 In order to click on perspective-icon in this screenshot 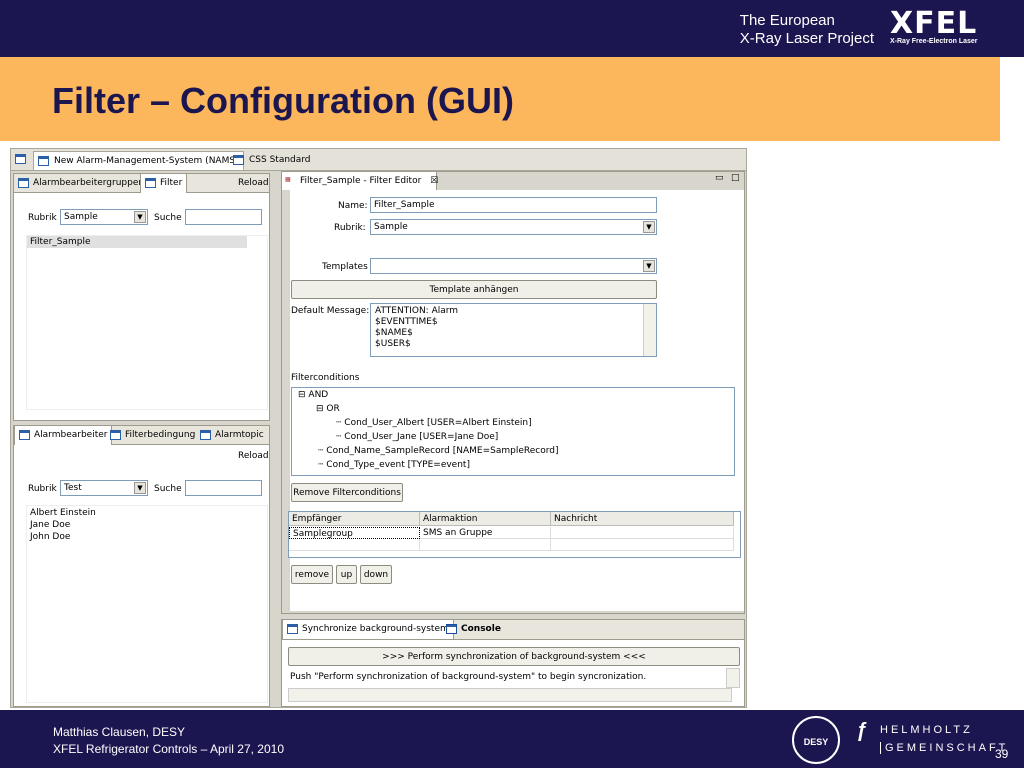, I will do `click(238, 160)`.